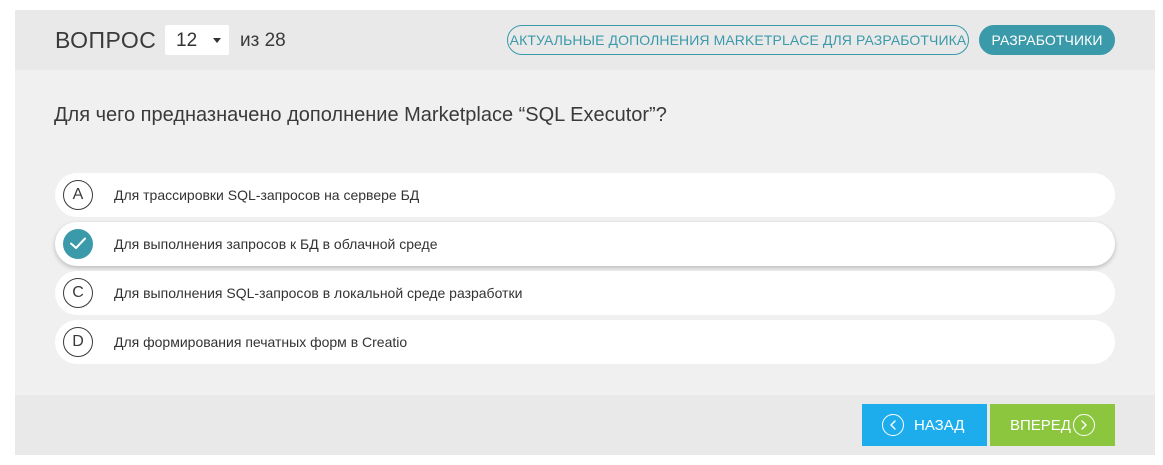  I want to click on caret-down-icon, so click(217, 40).